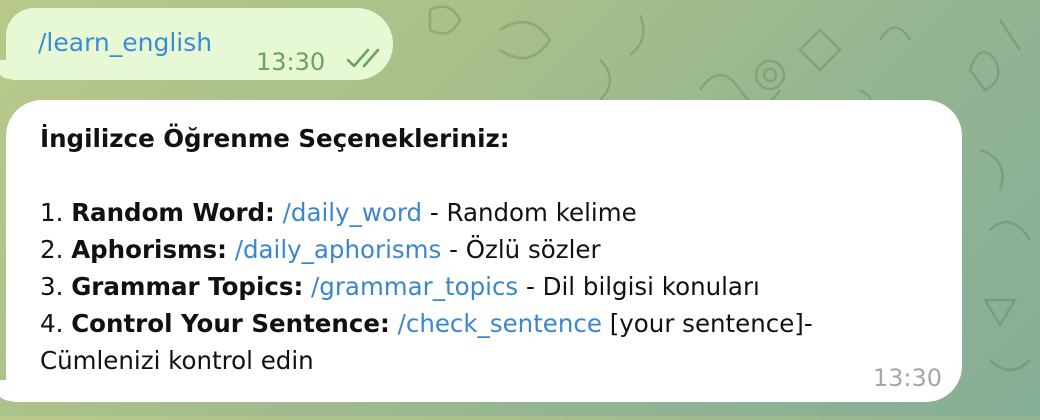 The image size is (1040, 420). Describe the element at coordinates (521, 249) in the screenshot. I see `option-description: - Özlü sözler` at that location.